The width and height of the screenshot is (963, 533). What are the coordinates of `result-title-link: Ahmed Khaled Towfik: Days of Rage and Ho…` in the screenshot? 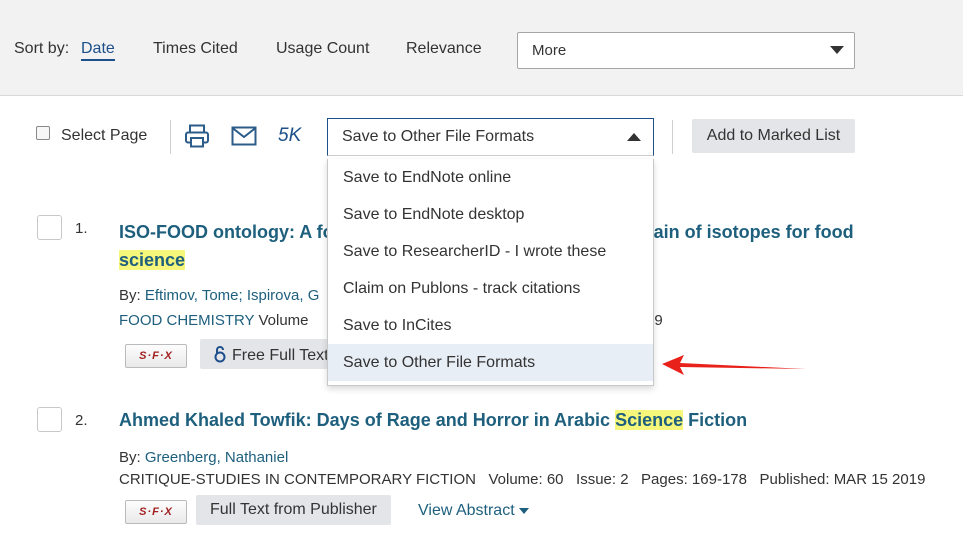 It's located at (539, 420).